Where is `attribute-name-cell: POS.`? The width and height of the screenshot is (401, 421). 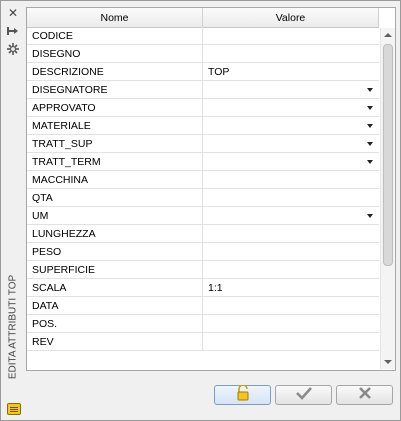
attribute-name-cell: POS. is located at coordinates (115, 324).